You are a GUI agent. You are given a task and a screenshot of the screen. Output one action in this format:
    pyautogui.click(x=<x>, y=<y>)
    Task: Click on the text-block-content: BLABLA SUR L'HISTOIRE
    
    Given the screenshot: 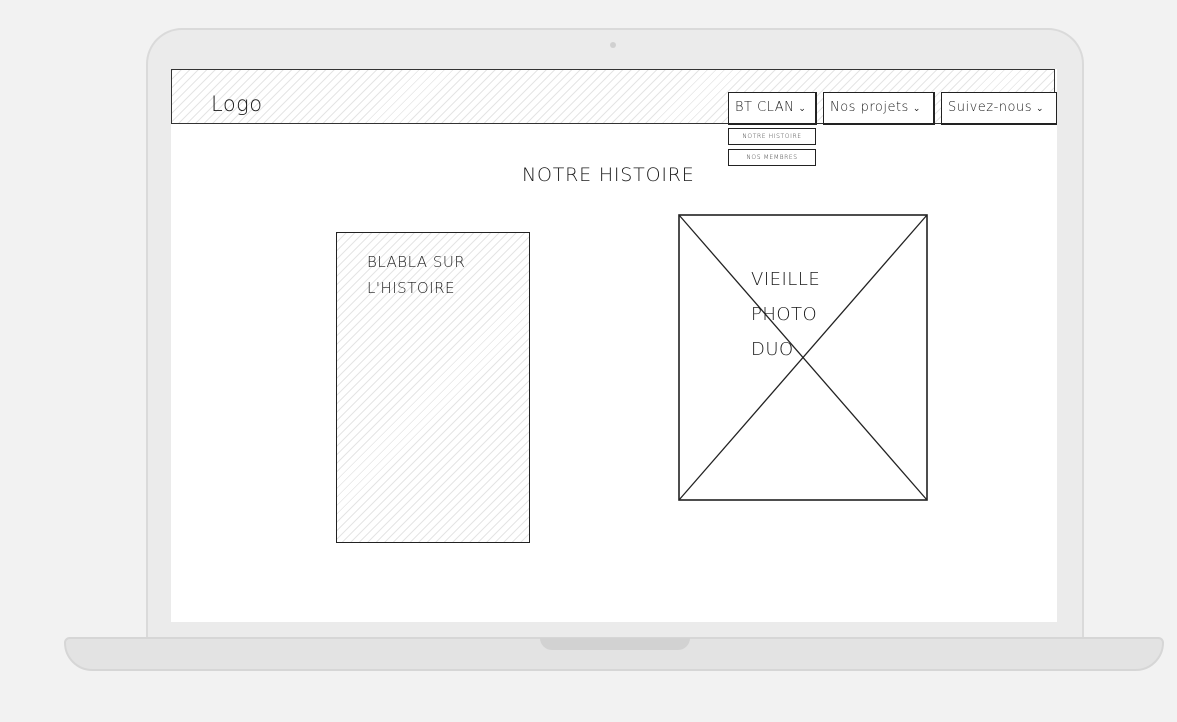 What is the action you would take?
    pyautogui.click(x=416, y=275)
    